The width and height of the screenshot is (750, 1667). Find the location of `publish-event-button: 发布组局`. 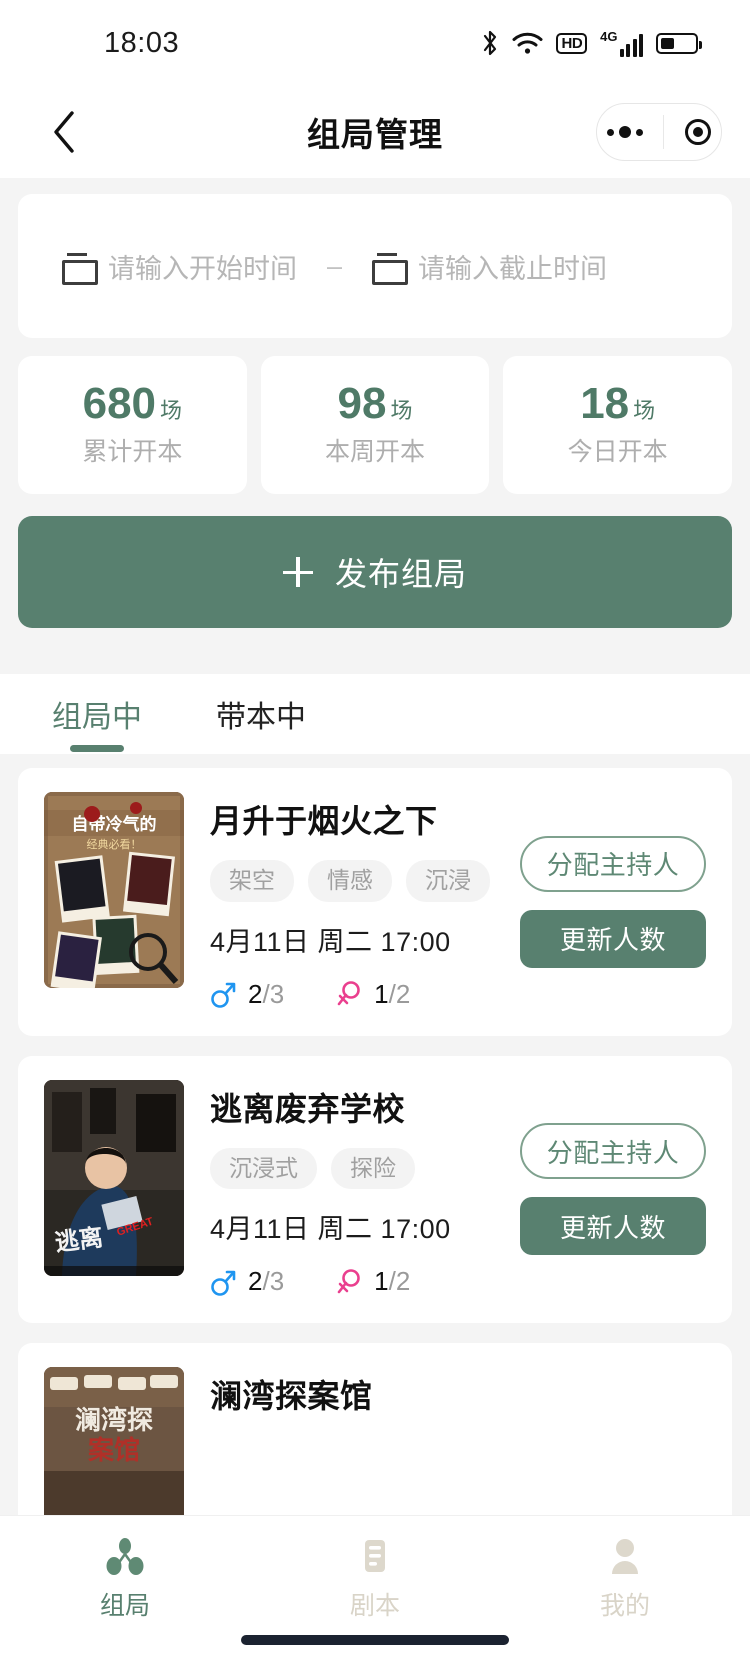

publish-event-button: 发布组局 is located at coordinates (375, 572).